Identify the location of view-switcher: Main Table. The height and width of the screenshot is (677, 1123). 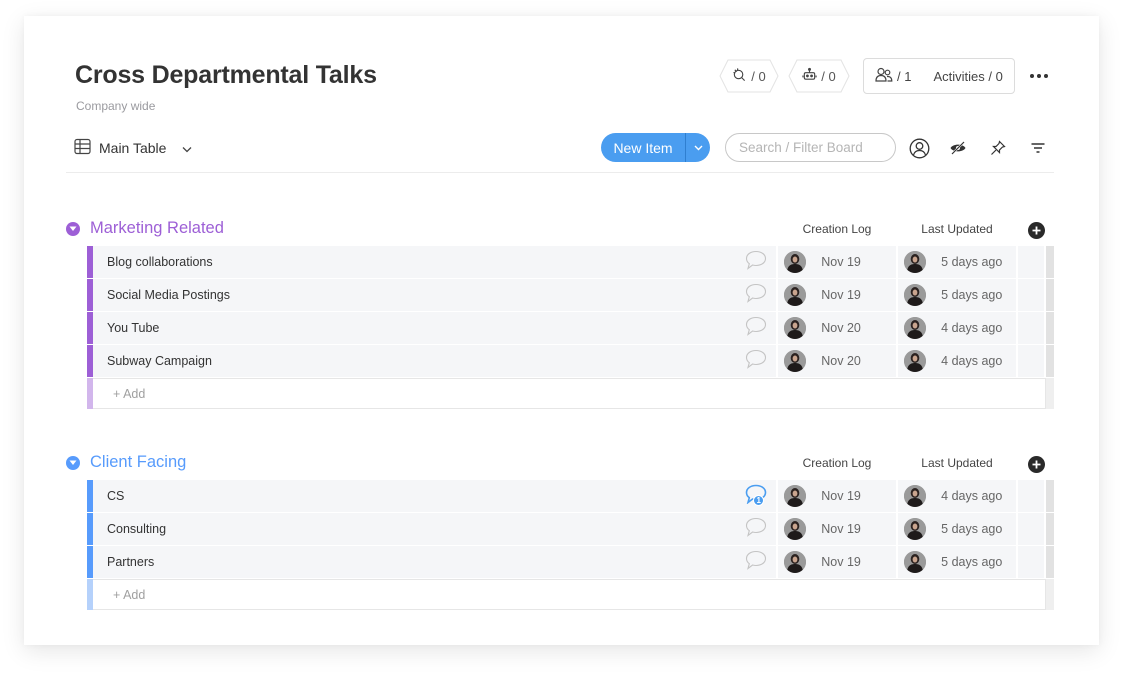
(133, 148).